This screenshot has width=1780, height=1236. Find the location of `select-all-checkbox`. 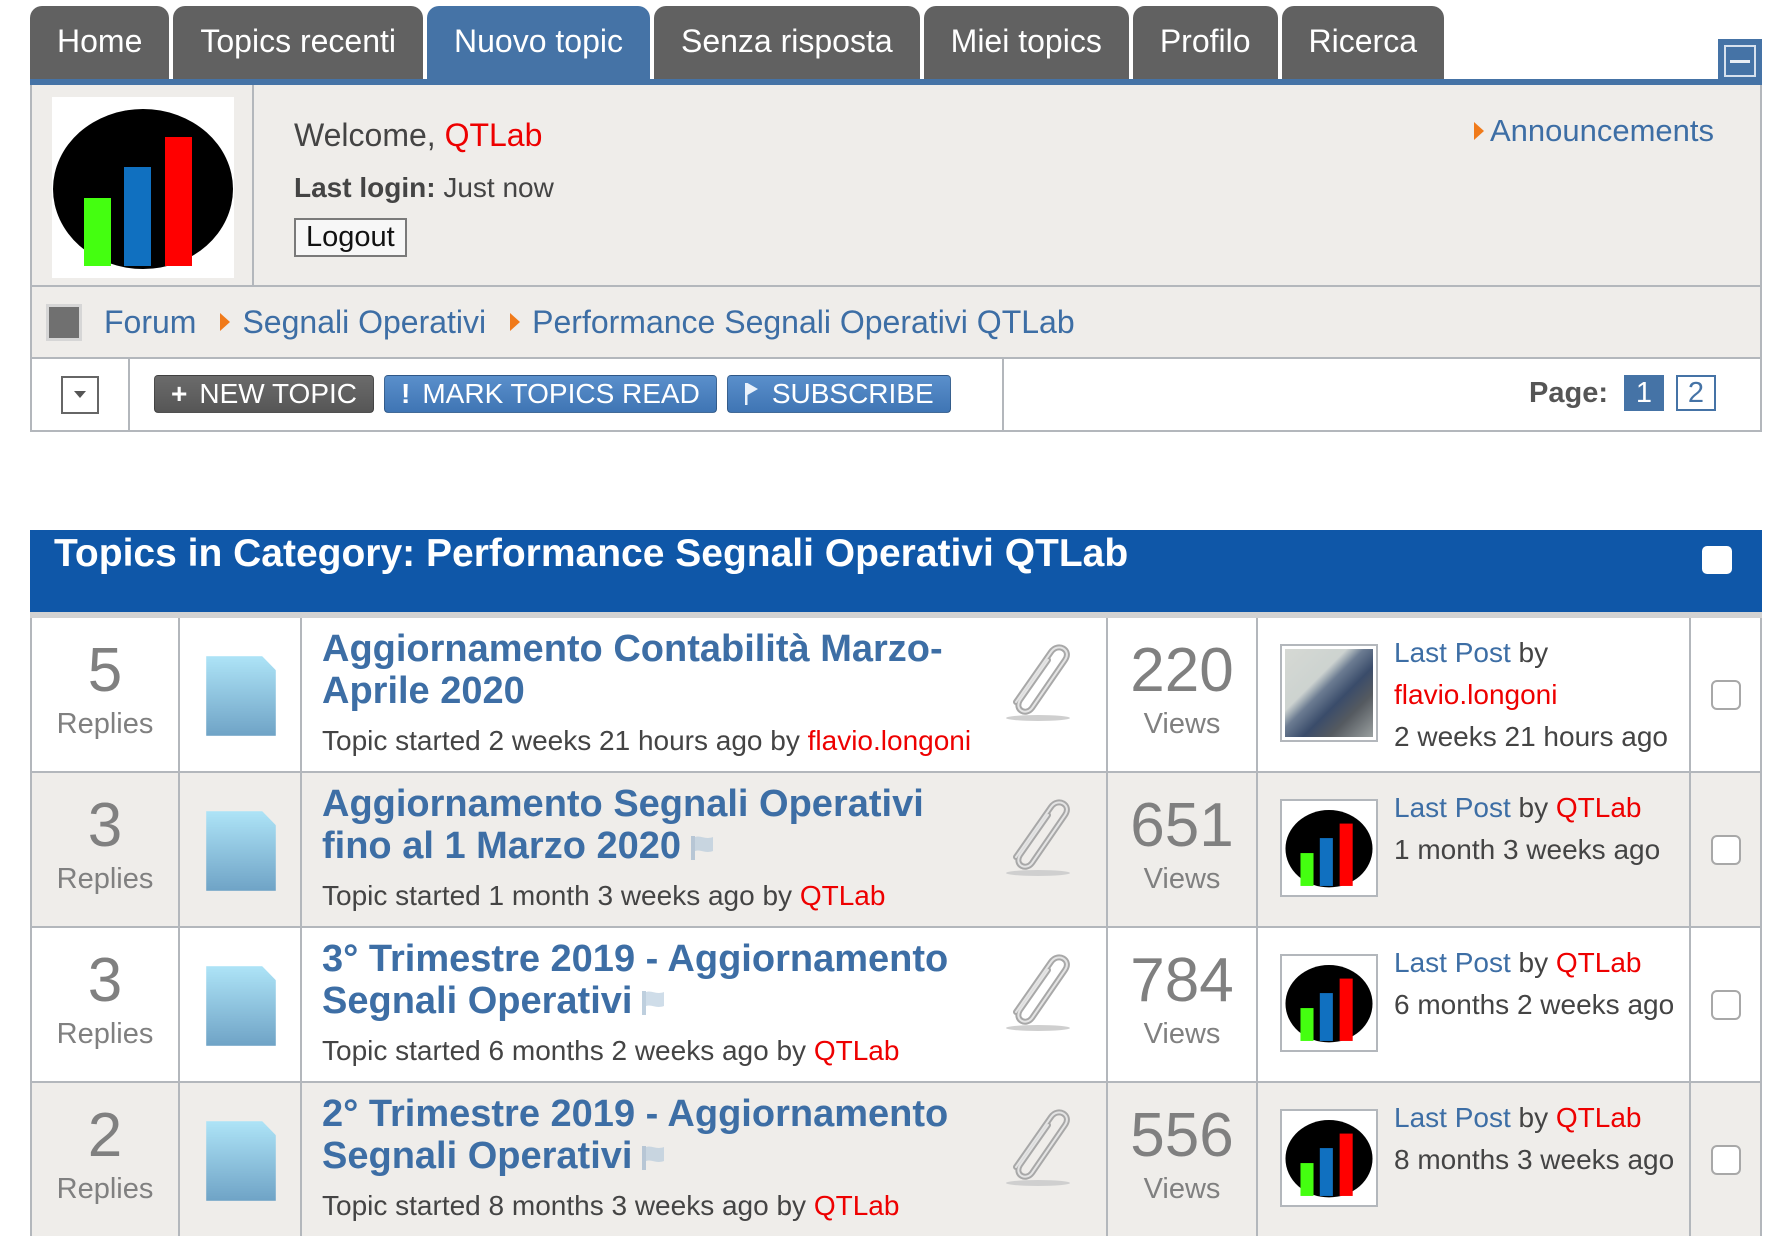

select-all-checkbox is located at coordinates (1717, 560).